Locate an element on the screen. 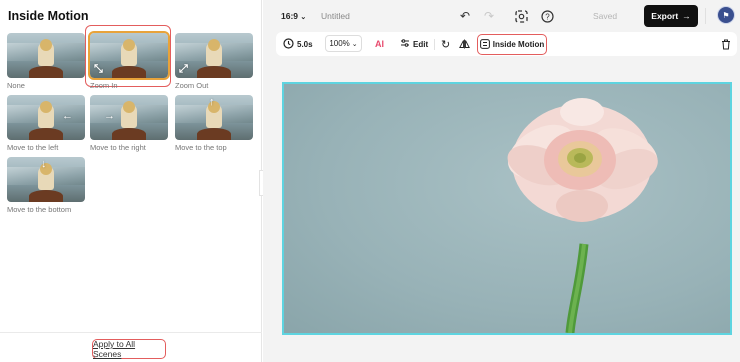 The height and width of the screenshot is (362, 740). panel-footer: Apply to All Scenes is located at coordinates (131, 347).